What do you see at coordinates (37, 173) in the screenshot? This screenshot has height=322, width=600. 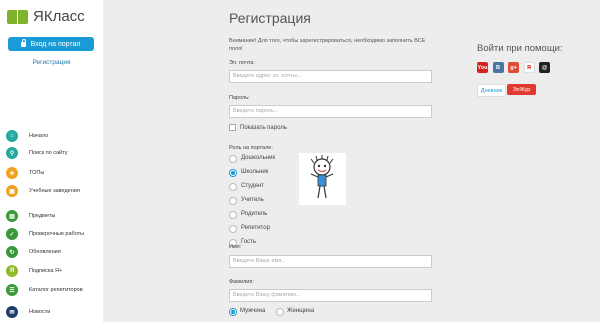 I see `sidebar-item-label: ТОПы` at bounding box center [37, 173].